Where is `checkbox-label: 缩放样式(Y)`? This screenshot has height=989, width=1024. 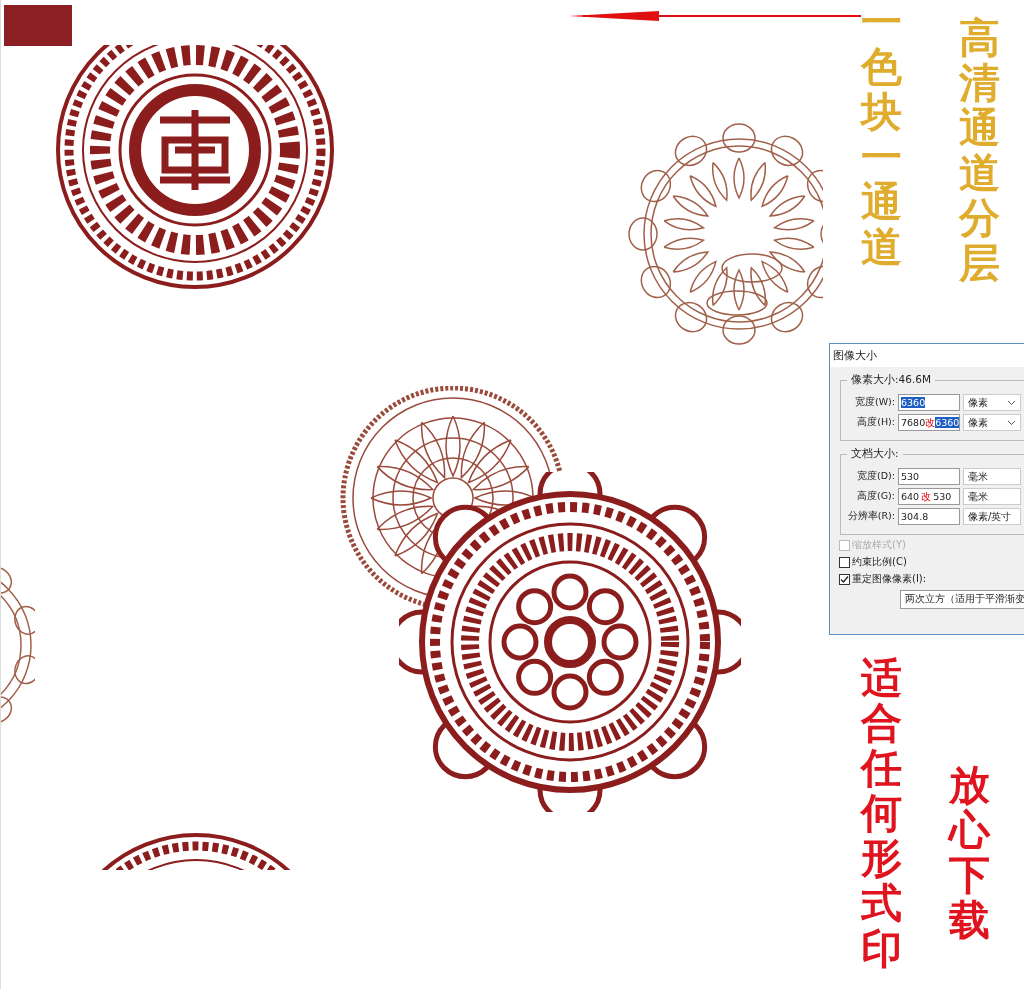 checkbox-label: 缩放样式(Y) is located at coordinates (879, 545).